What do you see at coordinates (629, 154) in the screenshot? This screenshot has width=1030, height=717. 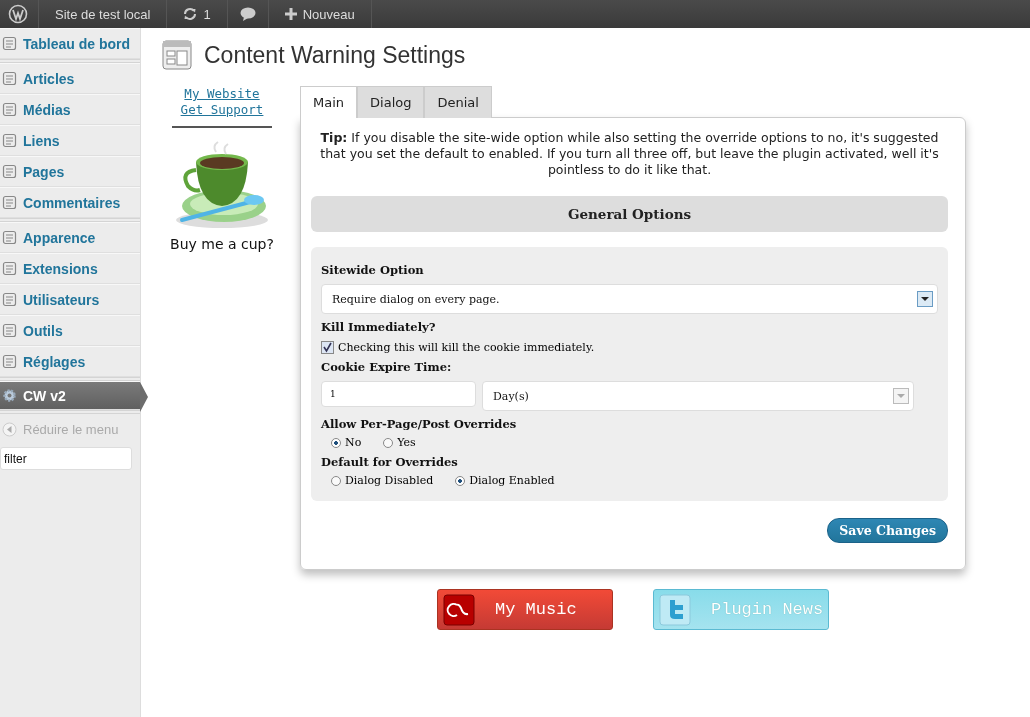 I see `tip-text: Tip: If you disable the site-wide option while also setting the override options to no, it's suggested that you set the default to enabled. If you turn all three off, but leave the plugin activated, well it's pointless to do it like that.` at bounding box center [629, 154].